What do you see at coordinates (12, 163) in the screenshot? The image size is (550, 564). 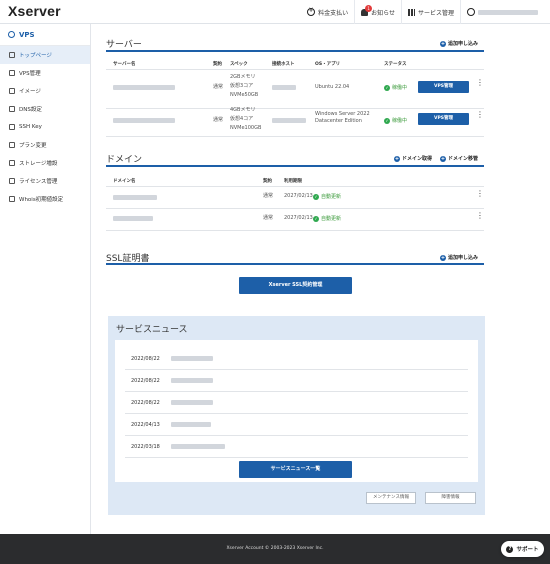 I see `storage-icon` at bounding box center [12, 163].